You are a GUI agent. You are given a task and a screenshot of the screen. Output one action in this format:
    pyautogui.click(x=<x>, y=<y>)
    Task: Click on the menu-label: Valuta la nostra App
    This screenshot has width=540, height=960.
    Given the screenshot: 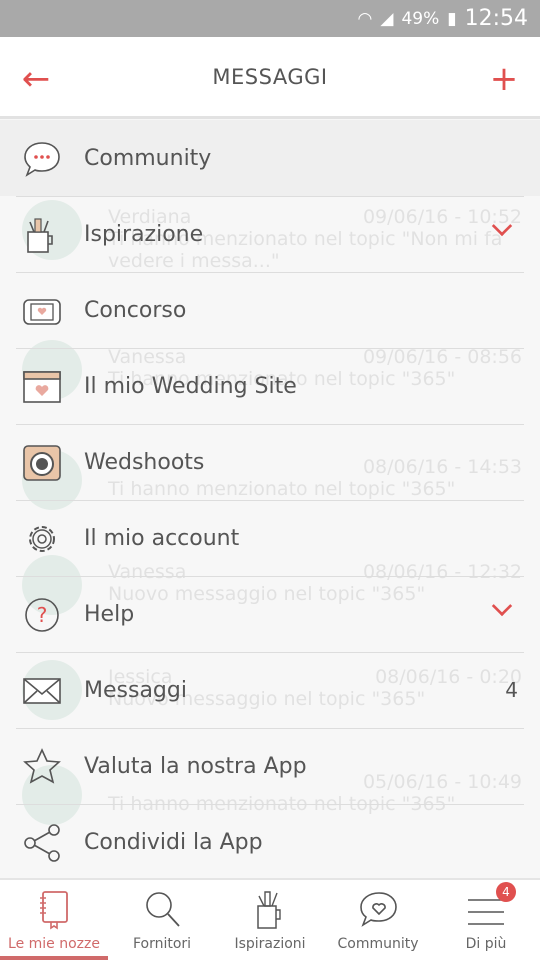 What is the action you would take?
    pyautogui.click(x=195, y=766)
    